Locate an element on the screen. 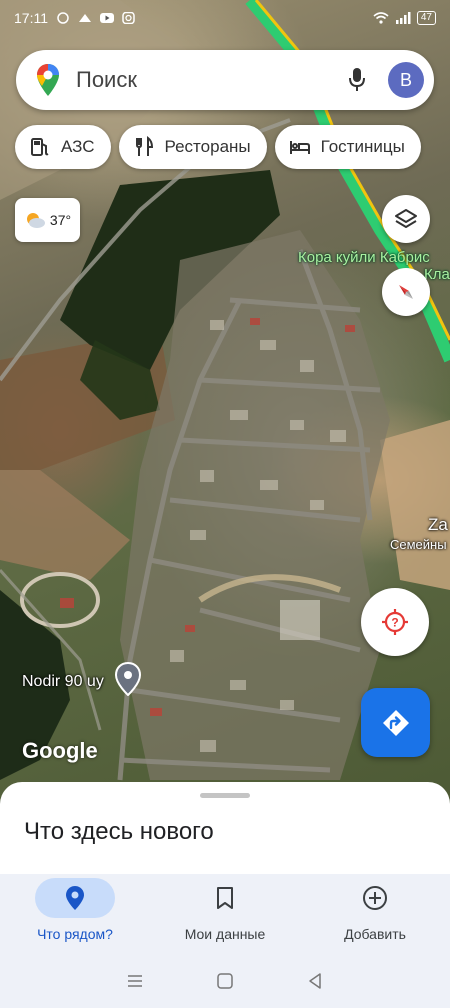  system-navigation-bar is located at coordinates (225, 981).